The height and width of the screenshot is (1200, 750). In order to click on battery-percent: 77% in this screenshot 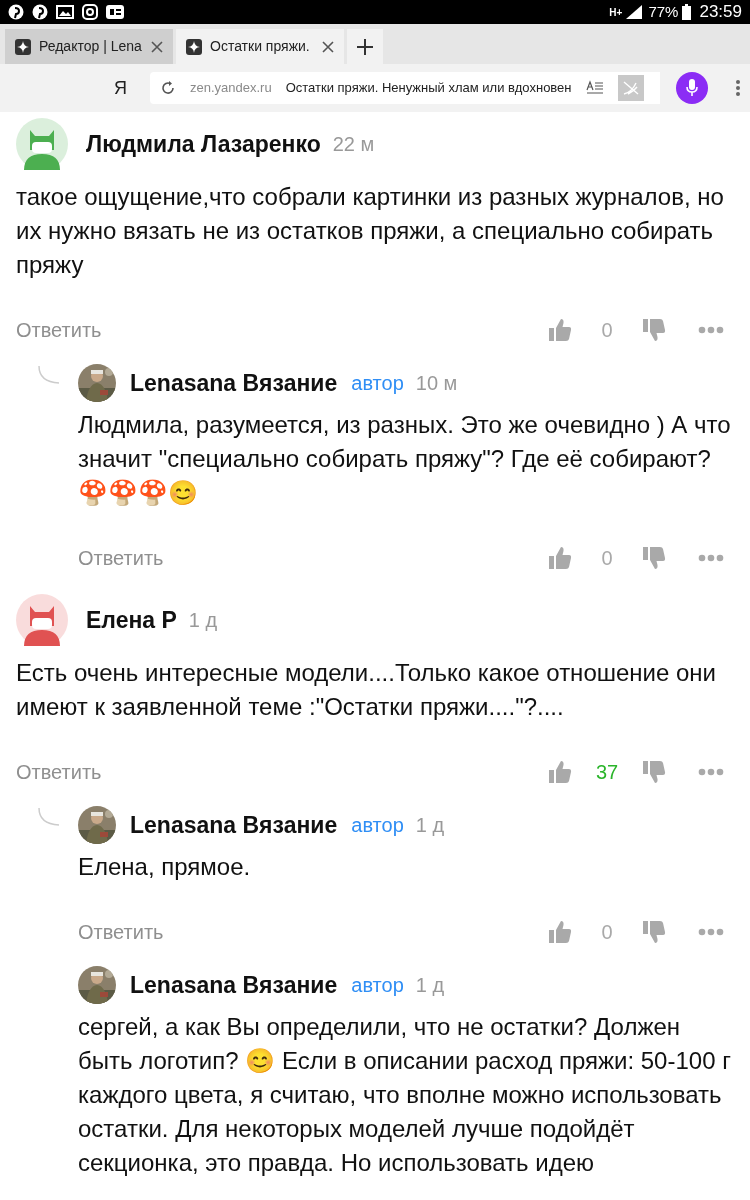, I will do `click(663, 11)`.